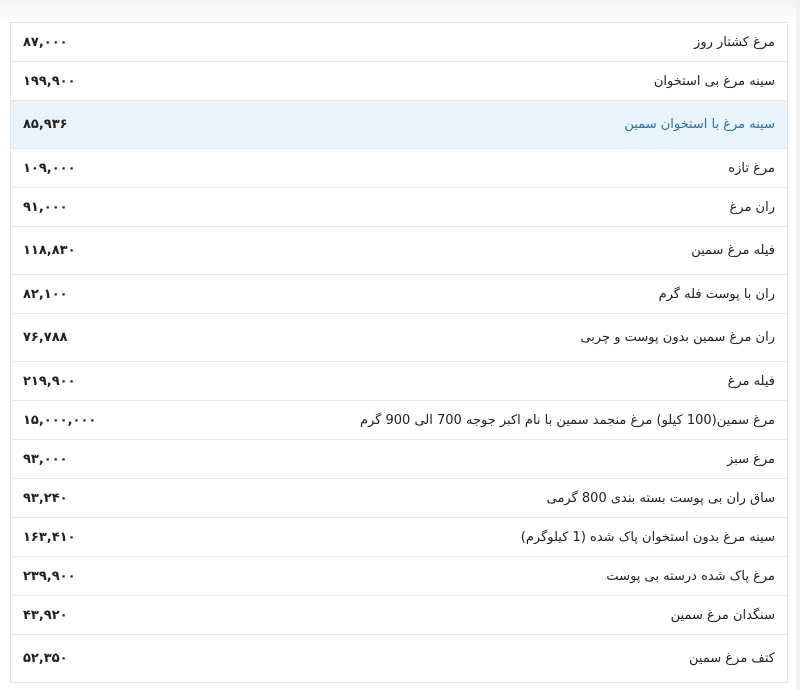 The image size is (800, 690). I want to click on price-cell: ۸۷,۰۰۰, so click(45, 42).